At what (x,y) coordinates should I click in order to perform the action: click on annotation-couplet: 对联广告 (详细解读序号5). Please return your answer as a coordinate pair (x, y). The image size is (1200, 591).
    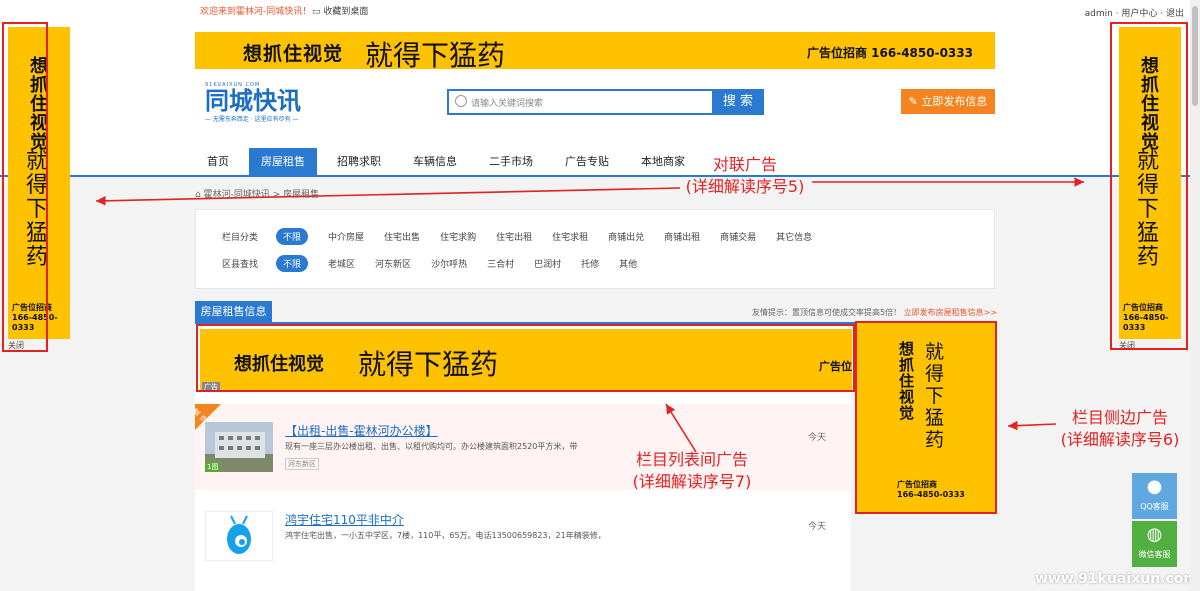
    Looking at the image, I should click on (745, 175).